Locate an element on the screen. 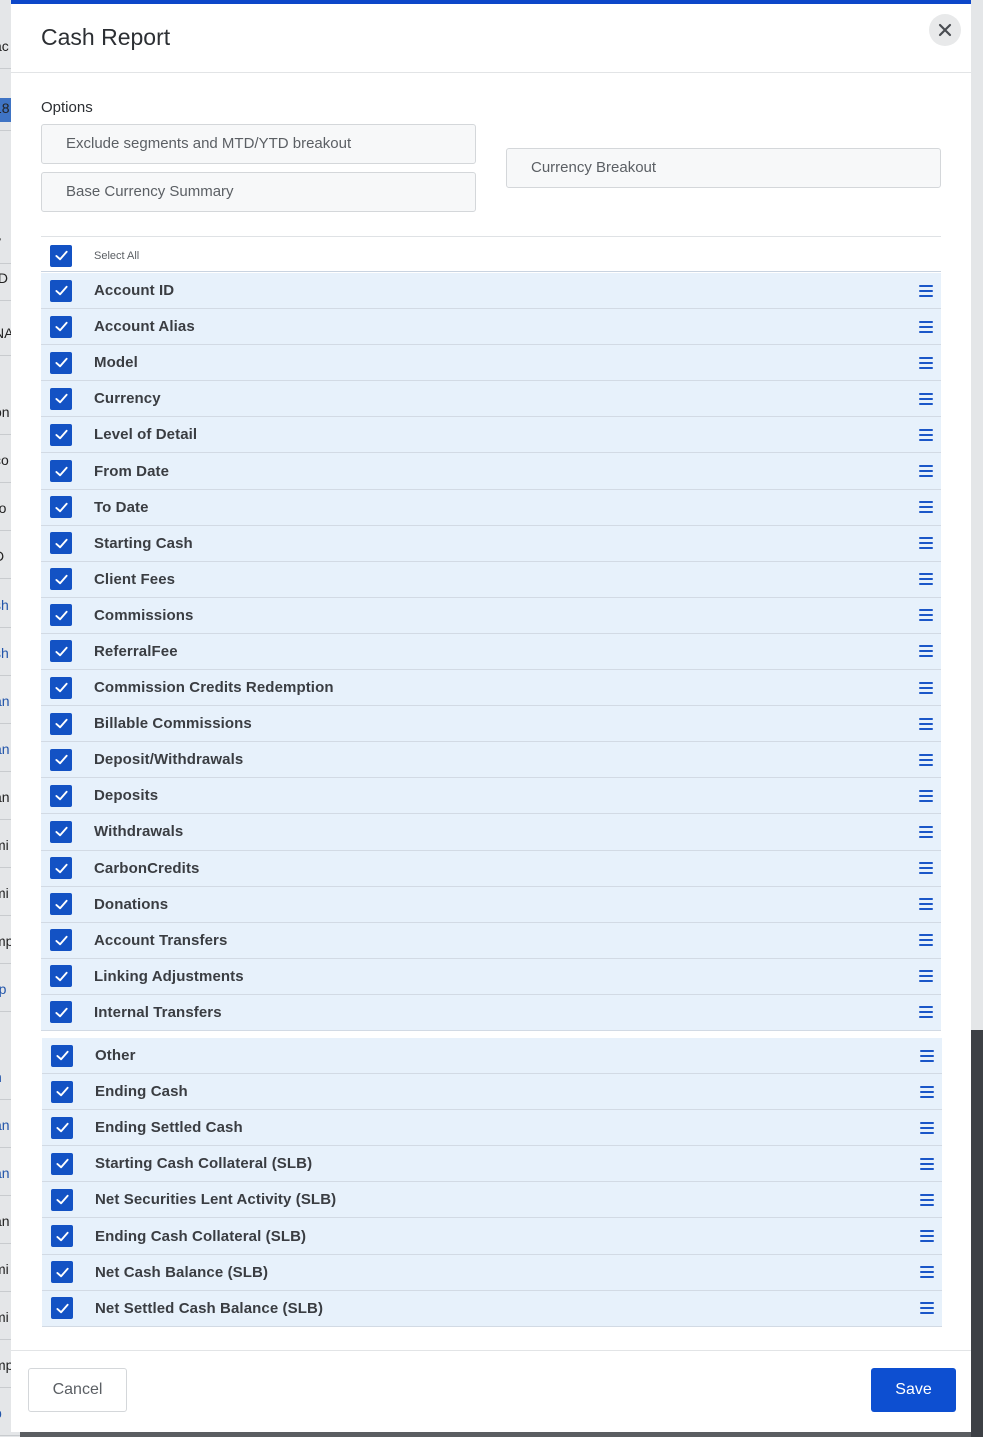 Image resolution: width=983 pixels, height=1437 pixels. column-row: Ending Settled Cash is located at coordinates (492, 1128).